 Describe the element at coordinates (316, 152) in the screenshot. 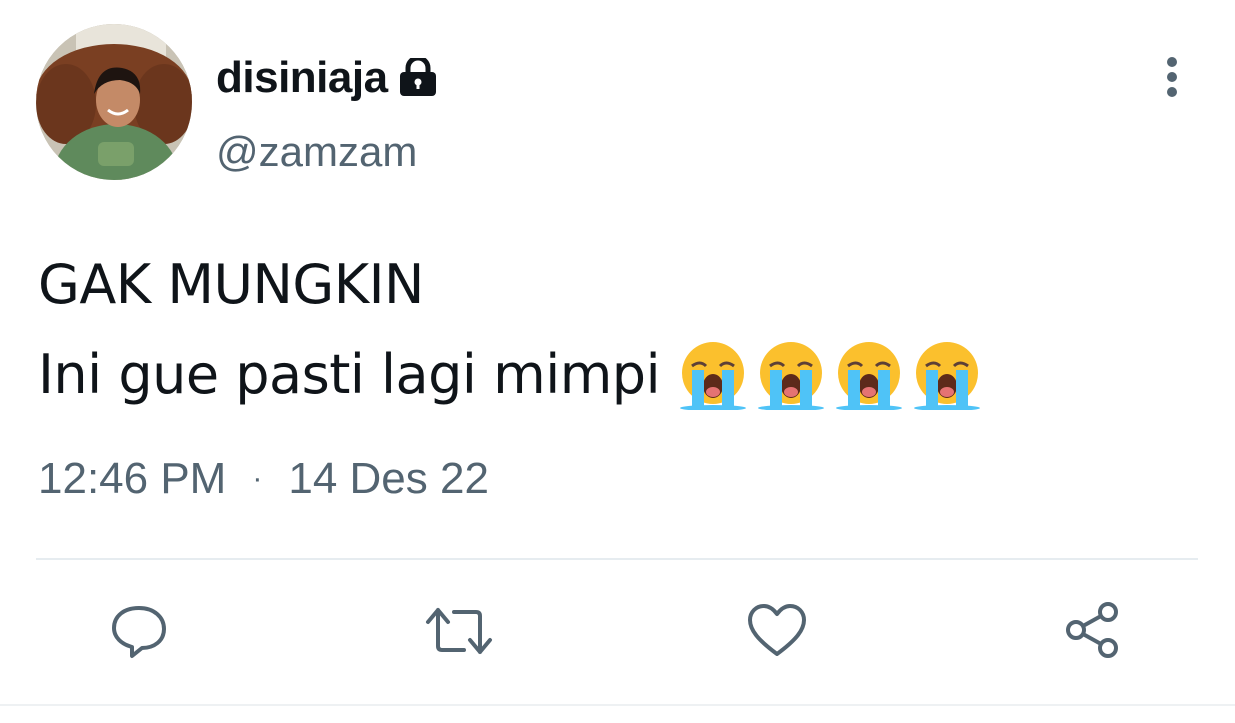

I see `user-handle: @zamzam` at that location.